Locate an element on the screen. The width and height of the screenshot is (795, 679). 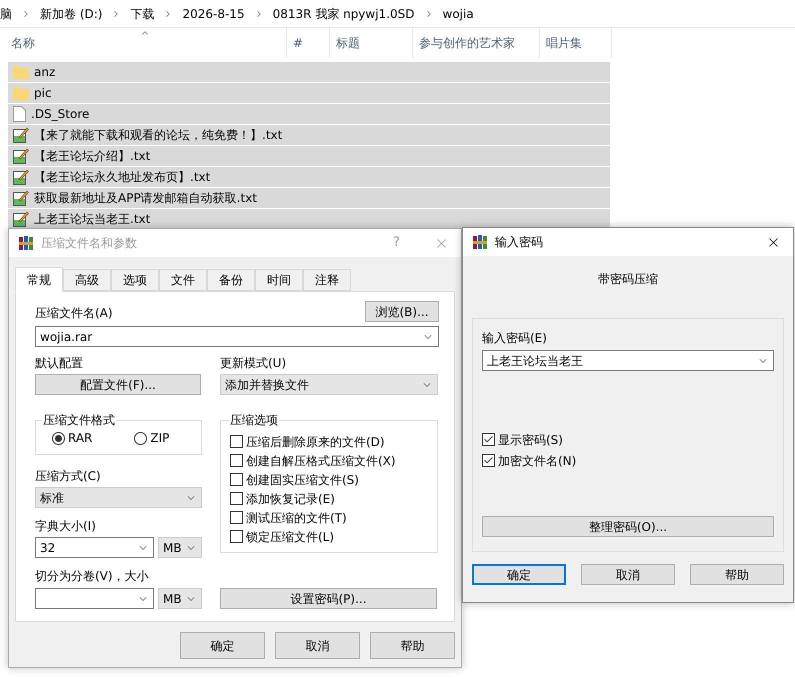
group-title: 压缩文件格式 is located at coordinates (79, 420).